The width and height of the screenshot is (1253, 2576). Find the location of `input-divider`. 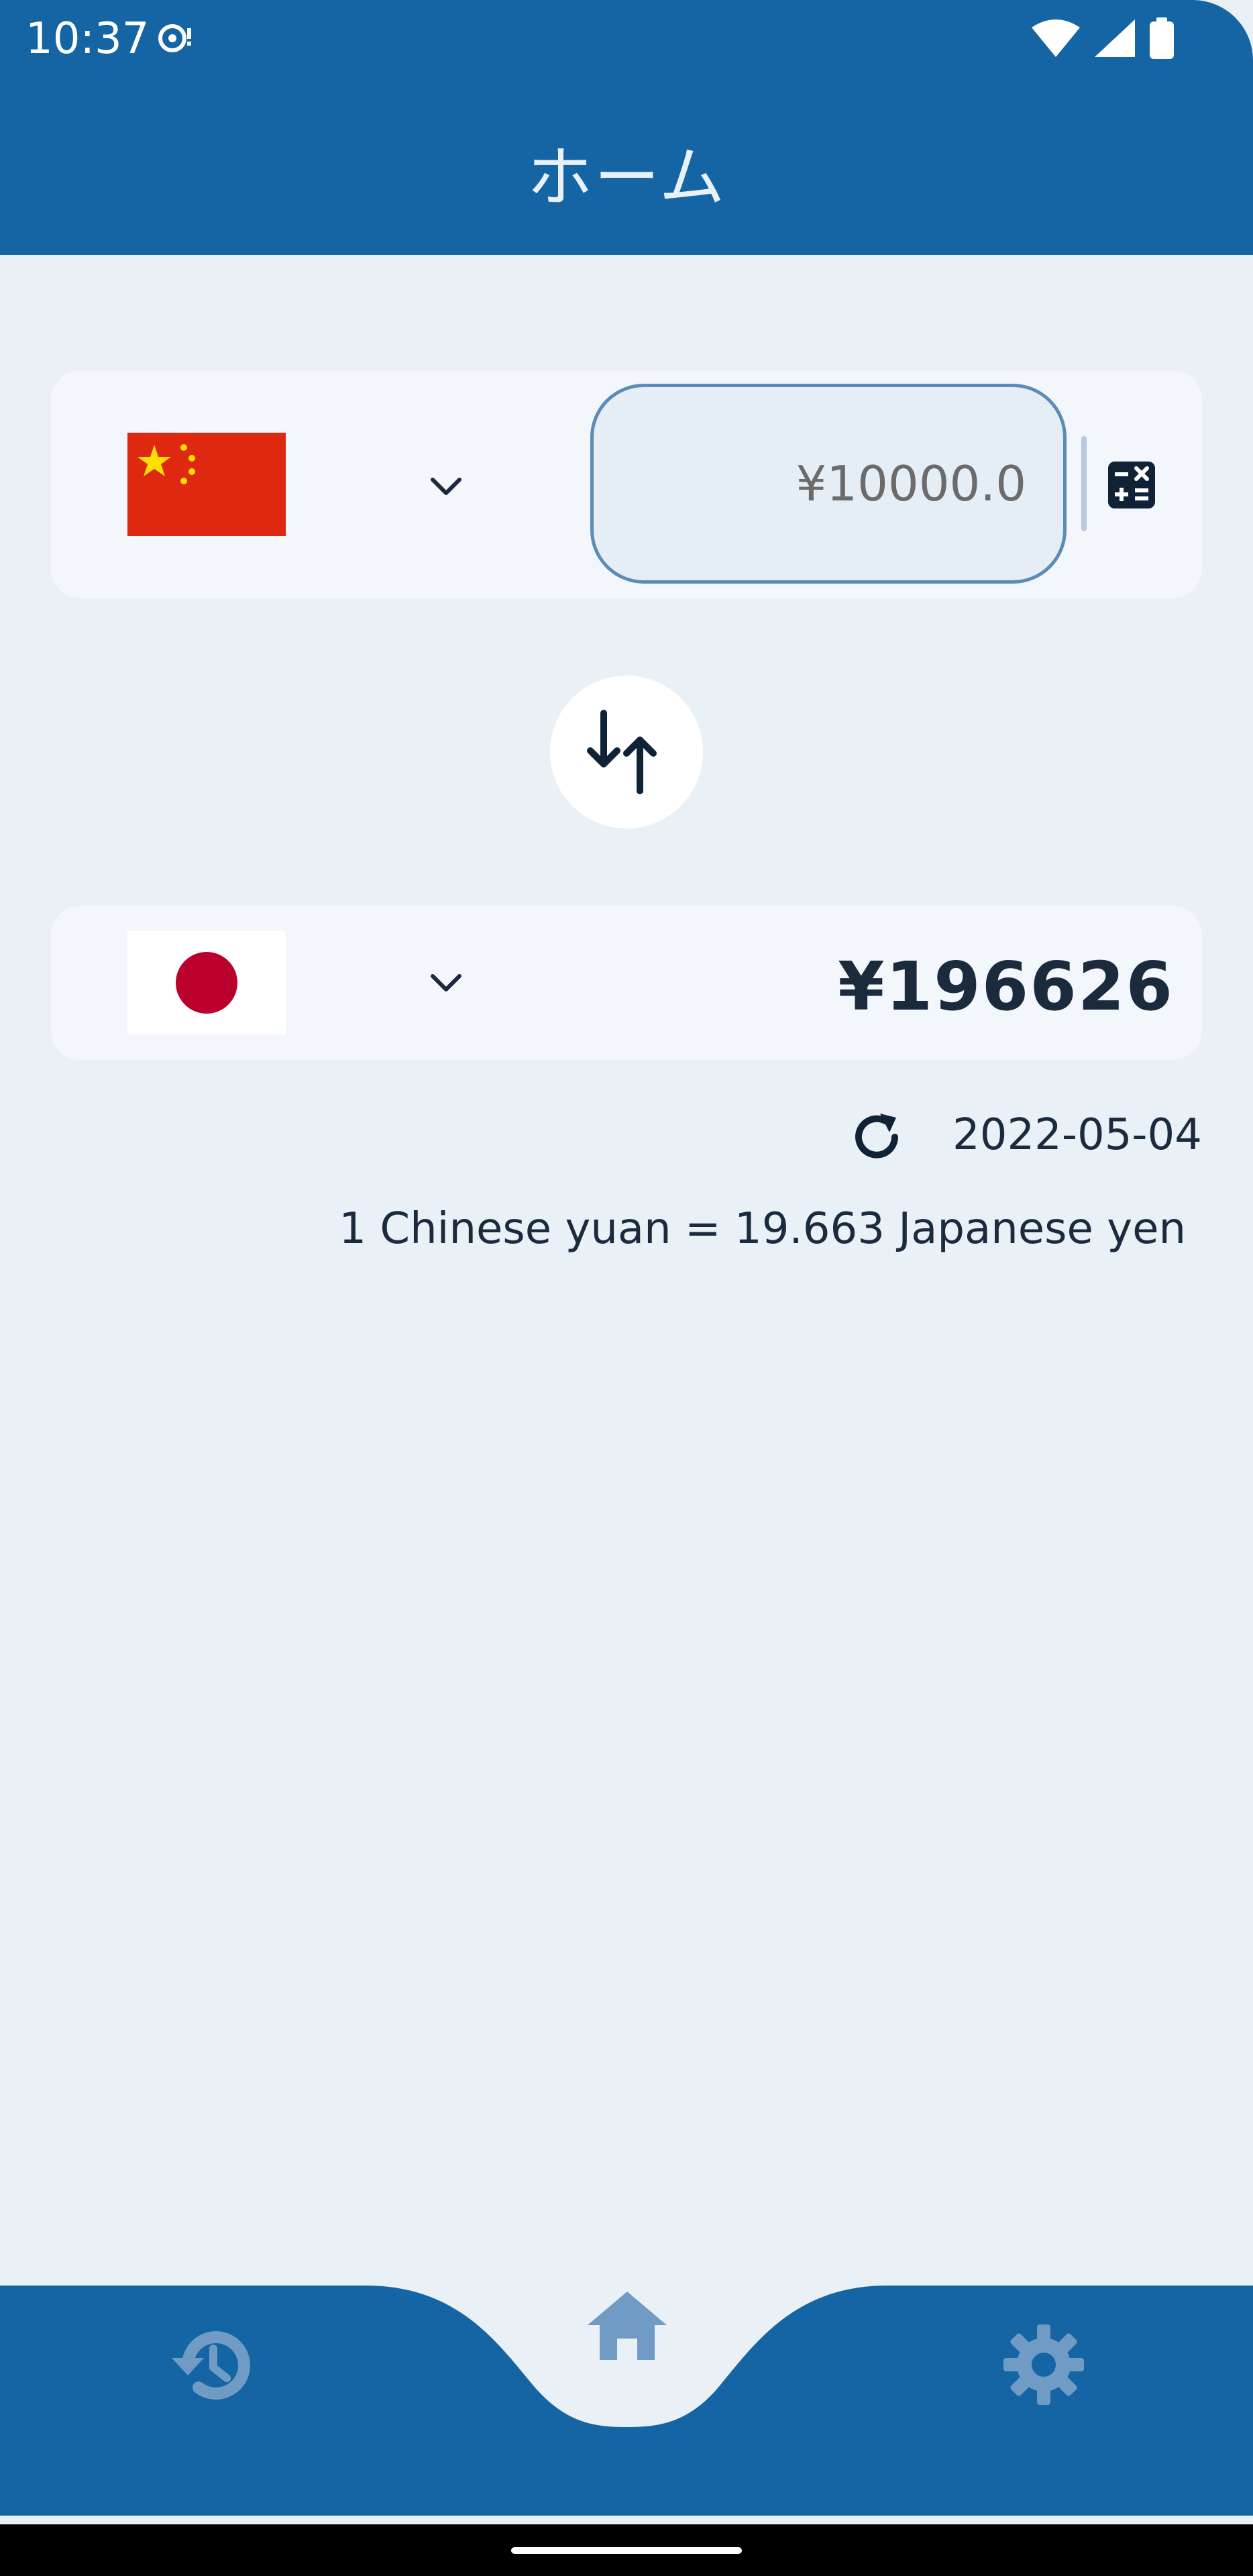

input-divider is located at coordinates (1084, 483).